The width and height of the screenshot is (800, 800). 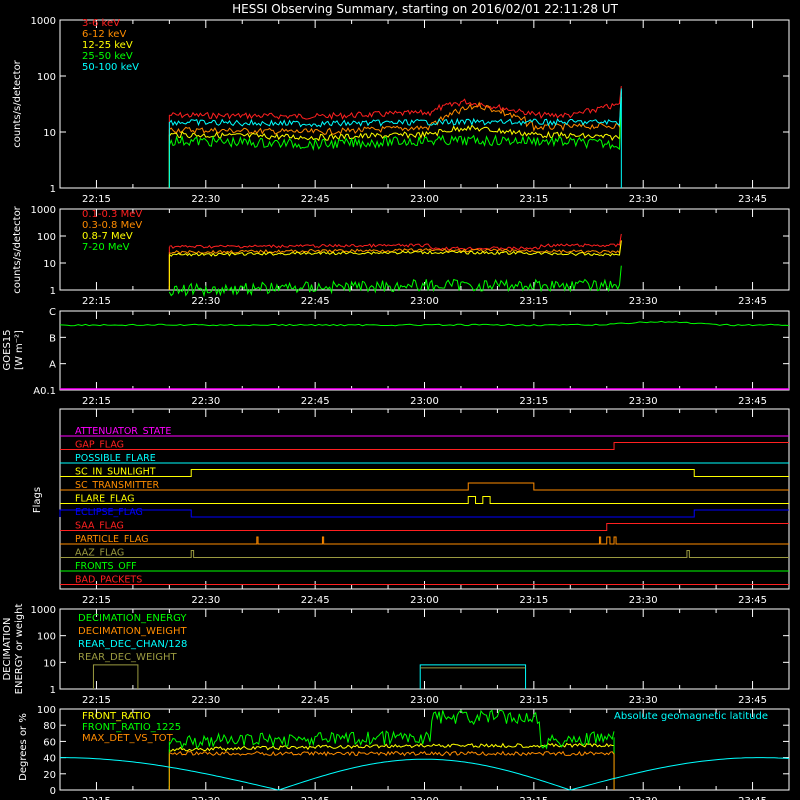 I want to click on goes-ytick-label: A0.1, so click(x=44, y=391).